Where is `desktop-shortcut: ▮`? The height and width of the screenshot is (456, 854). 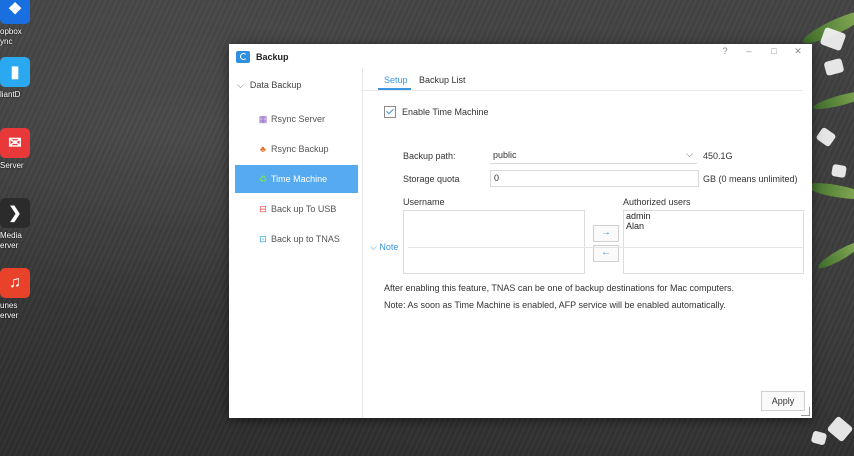
desktop-shortcut: ▮ is located at coordinates (15, 72).